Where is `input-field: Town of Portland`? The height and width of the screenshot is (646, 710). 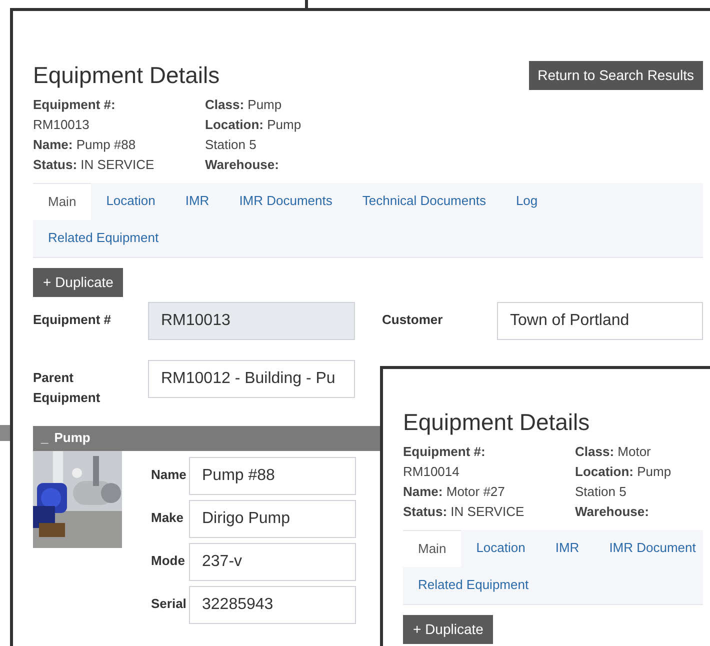 input-field: Town of Portland is located at coordinates (600, 321).